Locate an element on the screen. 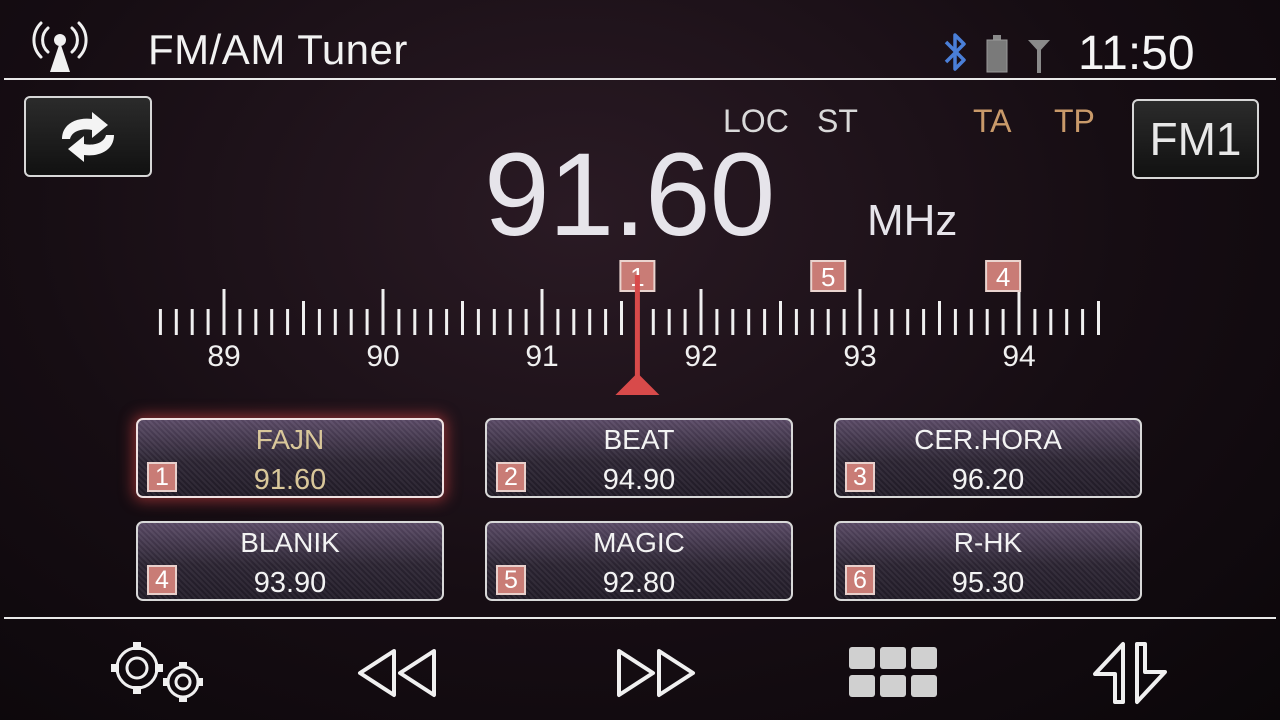 The height and width of the screenshot is (720, 1280). header-divider is located at coordinates (640, 79).